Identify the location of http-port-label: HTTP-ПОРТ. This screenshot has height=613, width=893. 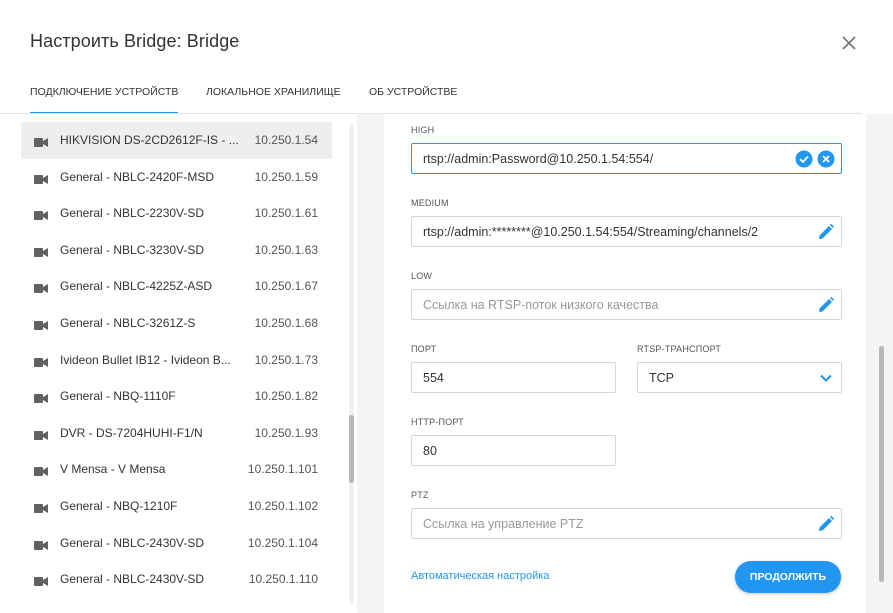
(437, 422).